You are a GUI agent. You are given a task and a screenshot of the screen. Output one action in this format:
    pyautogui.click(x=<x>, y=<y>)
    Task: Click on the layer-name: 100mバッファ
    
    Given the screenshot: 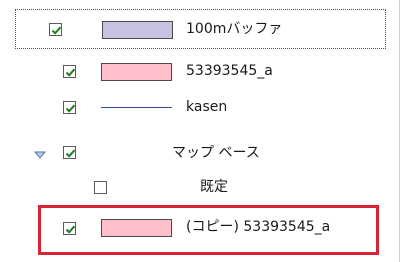 What is the action you would take?
    pyautogui.click(x=234, y=29)
    